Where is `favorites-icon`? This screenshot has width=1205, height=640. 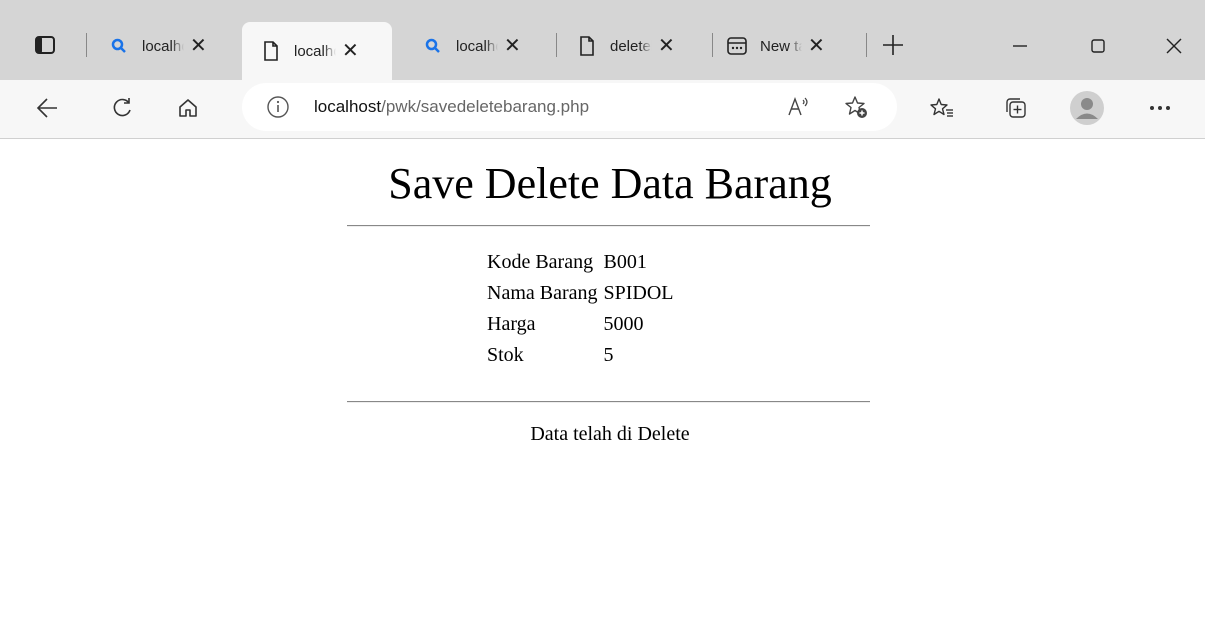 favorites-icon is located at coordinates (941, 107).